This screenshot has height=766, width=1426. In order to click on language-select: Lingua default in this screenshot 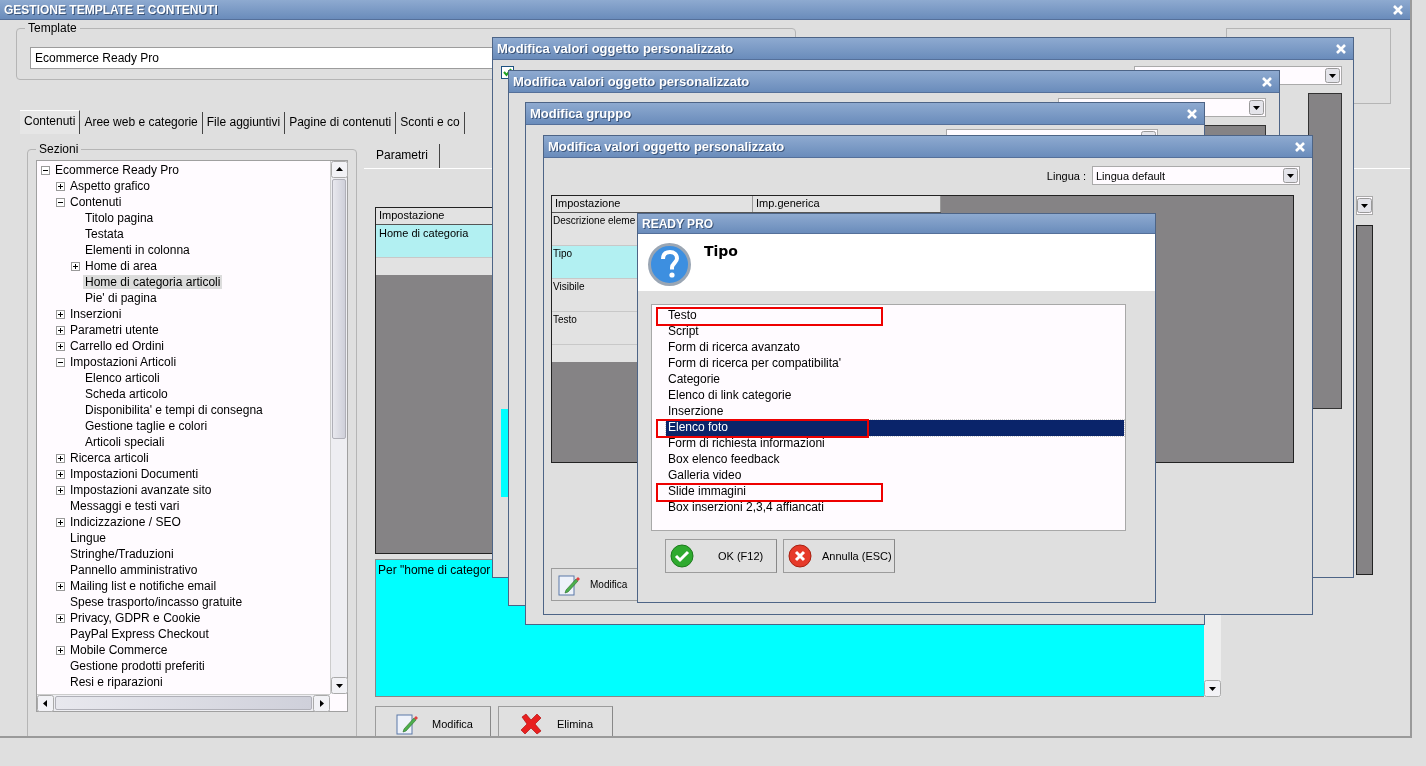, I will do `click(1196, 175)`.